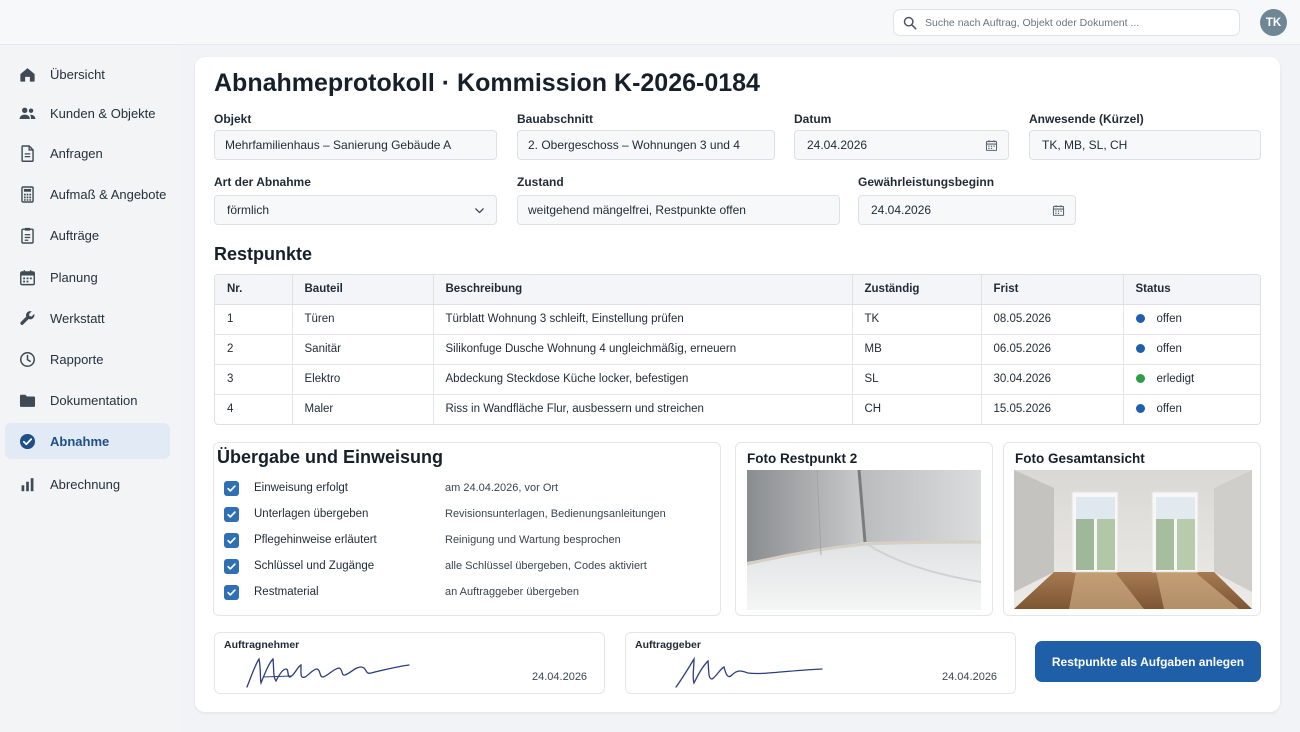 The width and height of the screenshot is (1300, 732). Describe the element at coordinates (355, 145) in the screenshot. I see `objekt-field: Mehrfamilienhaus – Sanierung Gebäude A` at that location.